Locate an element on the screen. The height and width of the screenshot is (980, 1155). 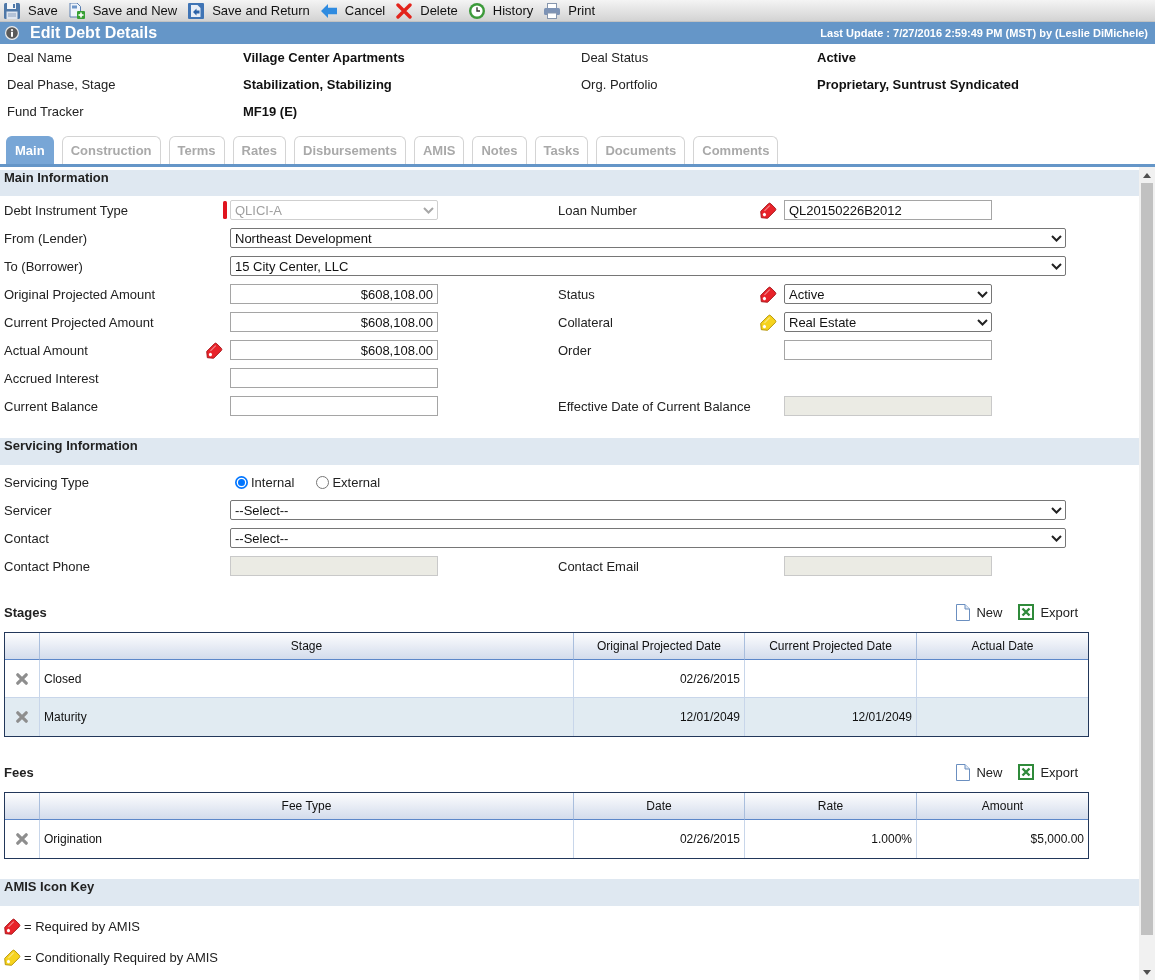
caret-up-icon is located at coordinates (1147, 175).